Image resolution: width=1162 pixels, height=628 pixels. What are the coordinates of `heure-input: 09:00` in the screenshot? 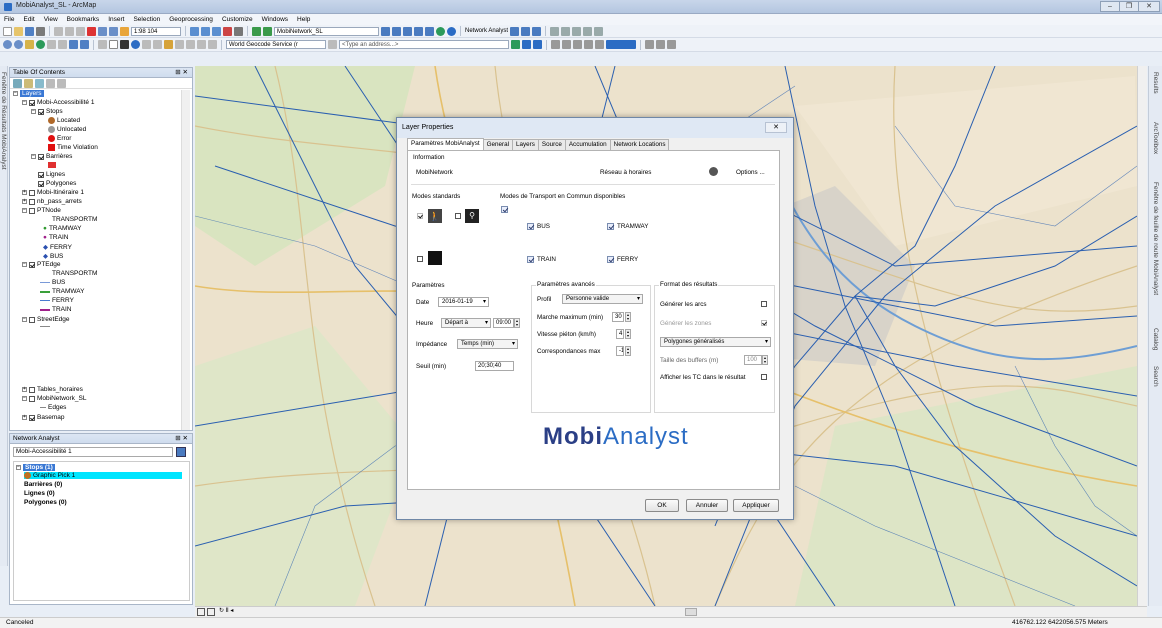 It's located at (503, 323).